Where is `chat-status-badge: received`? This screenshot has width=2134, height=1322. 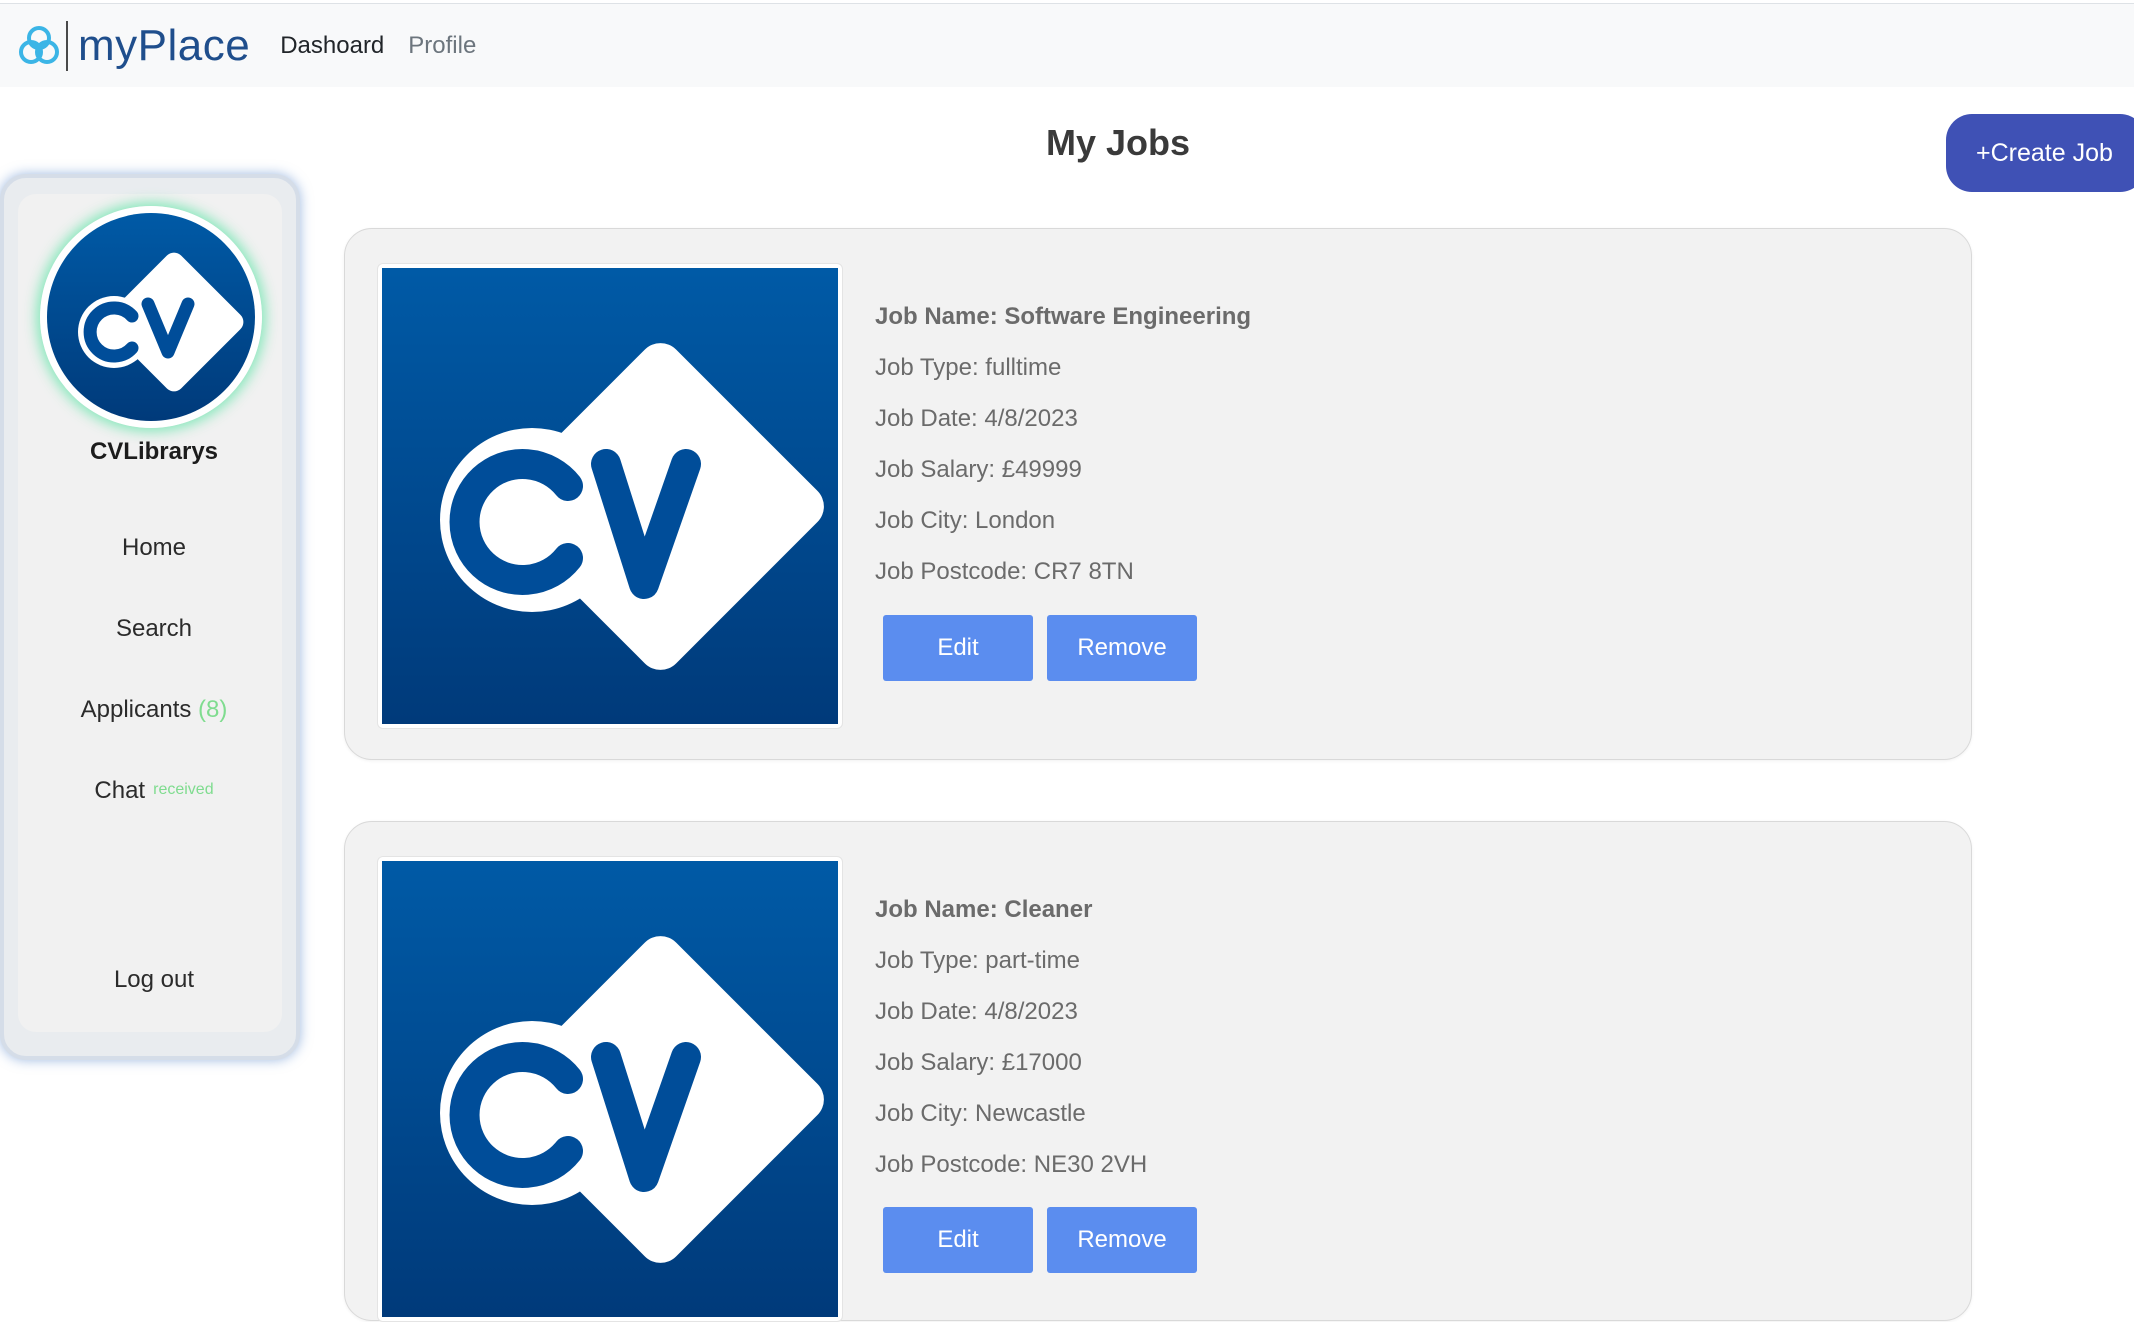
chat-status-badge: received is located at coordinates (183, 789).